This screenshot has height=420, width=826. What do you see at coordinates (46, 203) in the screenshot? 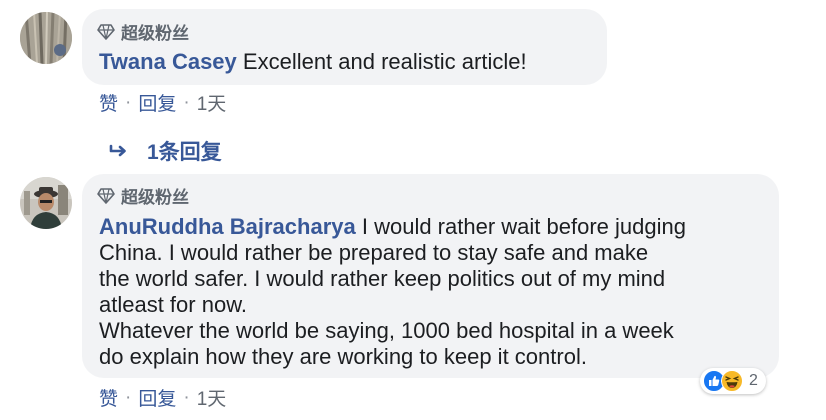
I see `avatar-anuruddha-bajracharya` at bounding box center [46, 203].